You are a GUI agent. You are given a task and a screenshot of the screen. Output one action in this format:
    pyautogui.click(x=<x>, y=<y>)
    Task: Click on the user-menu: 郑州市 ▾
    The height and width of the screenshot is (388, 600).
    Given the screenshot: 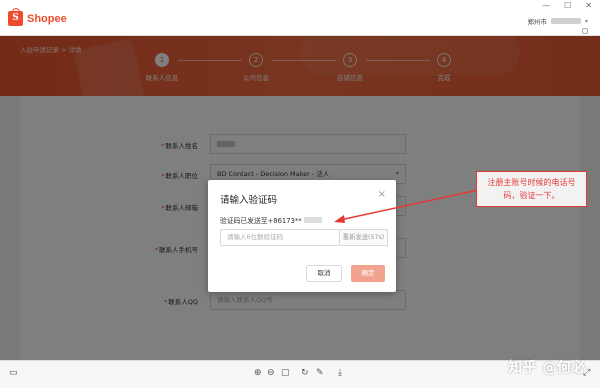 What is the action you would take?
    pyautogui.click(x=557, y=21)
    